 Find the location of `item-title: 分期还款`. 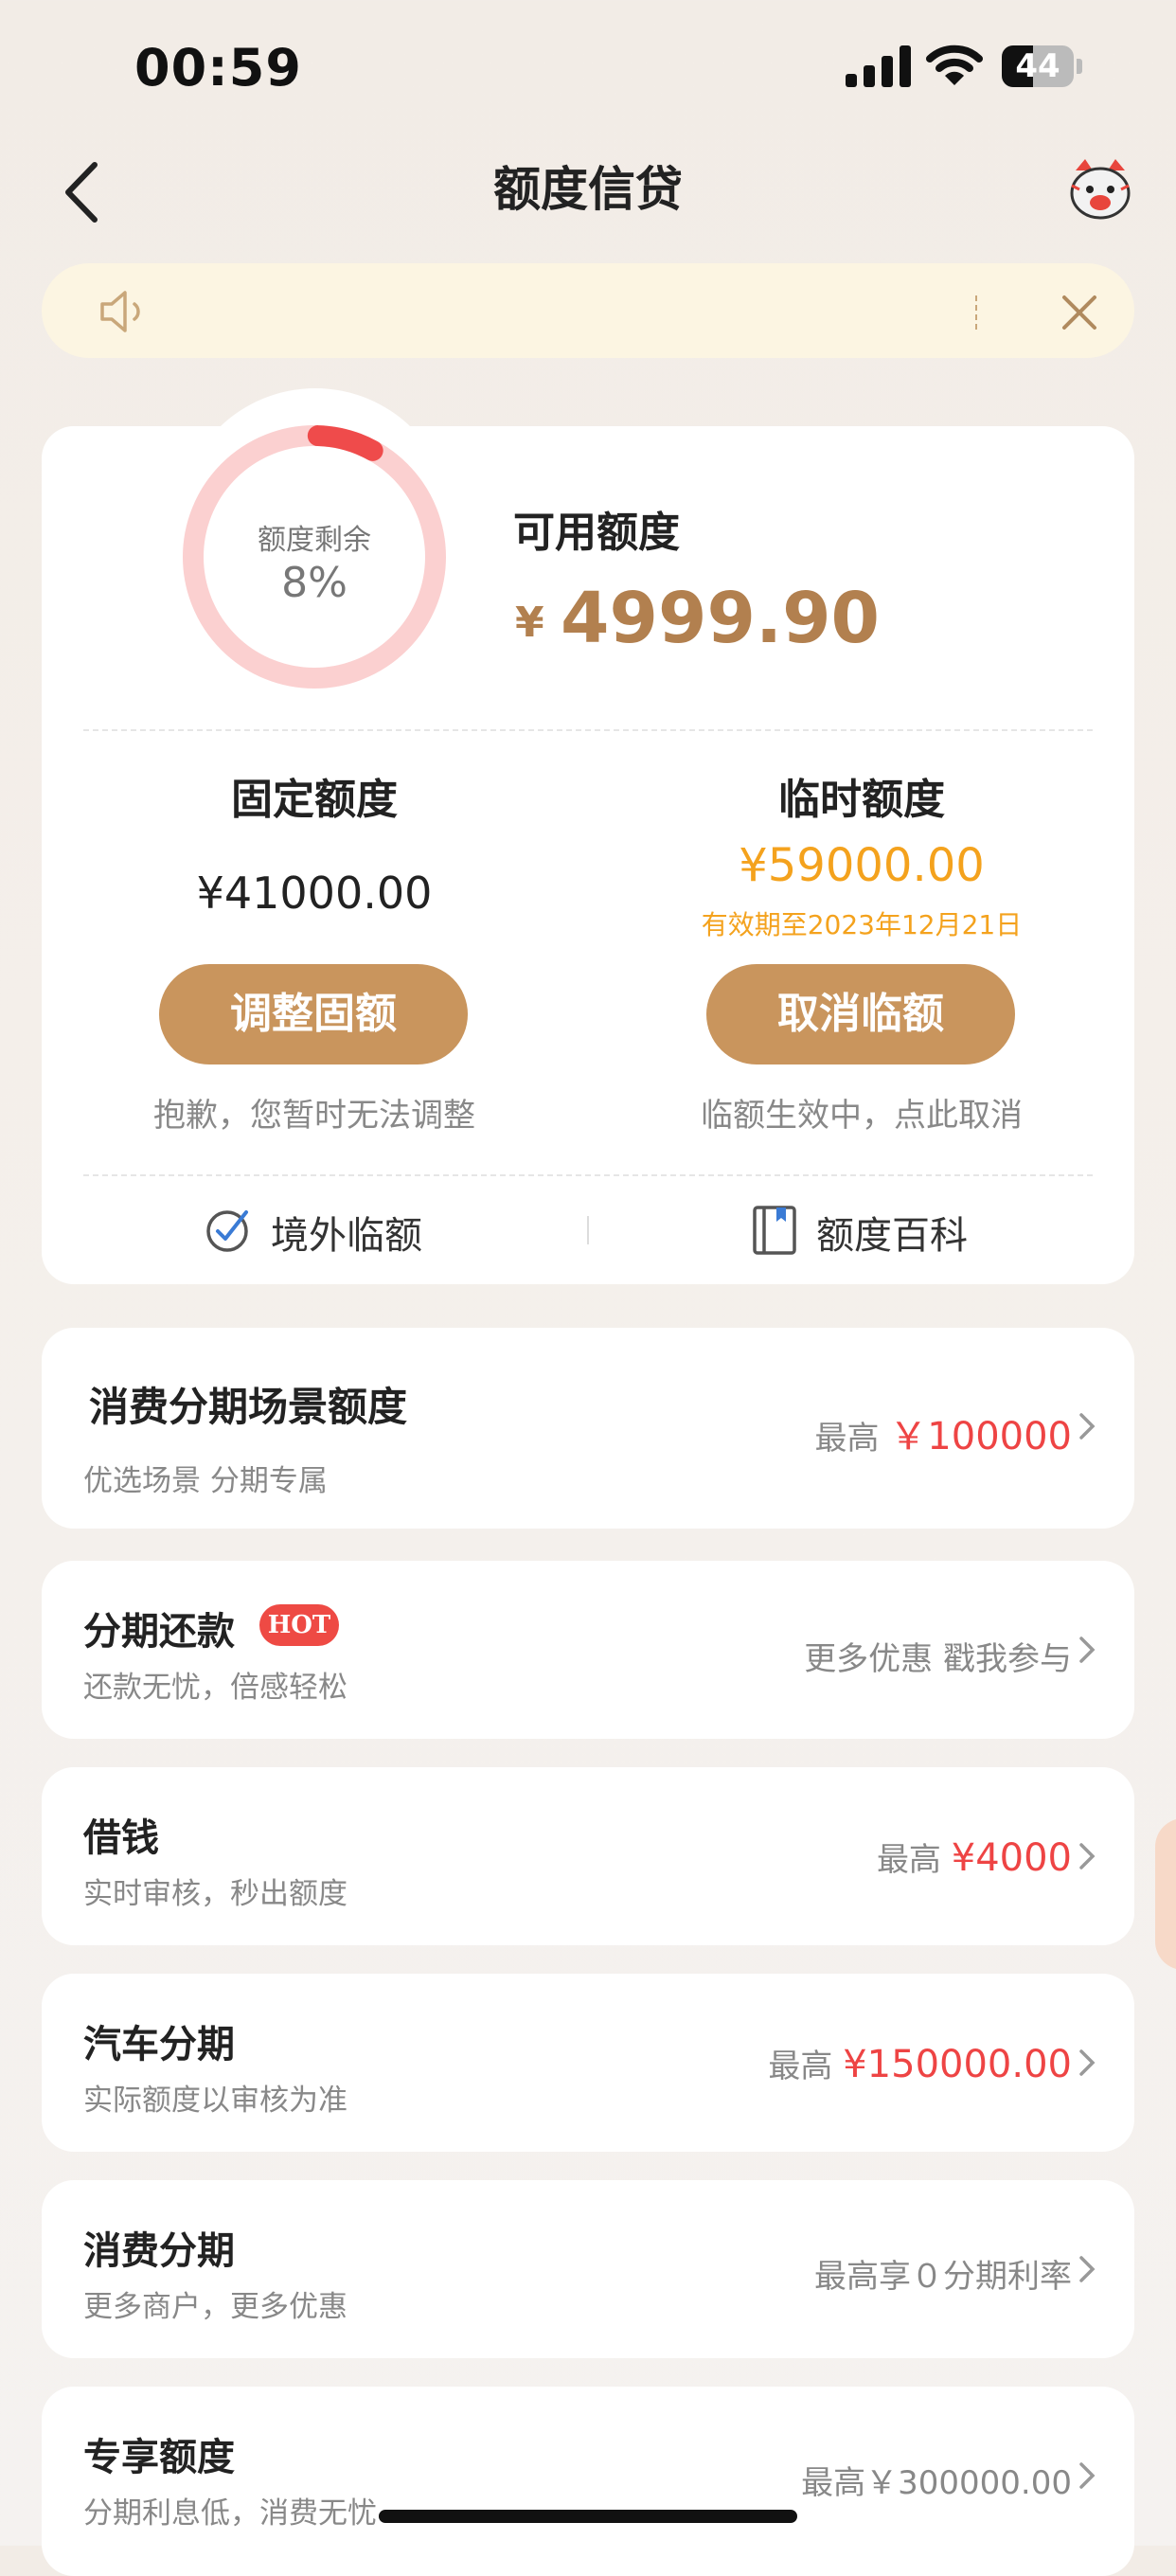

item-title: 分期还款 is located at coordinates (159, 1632).